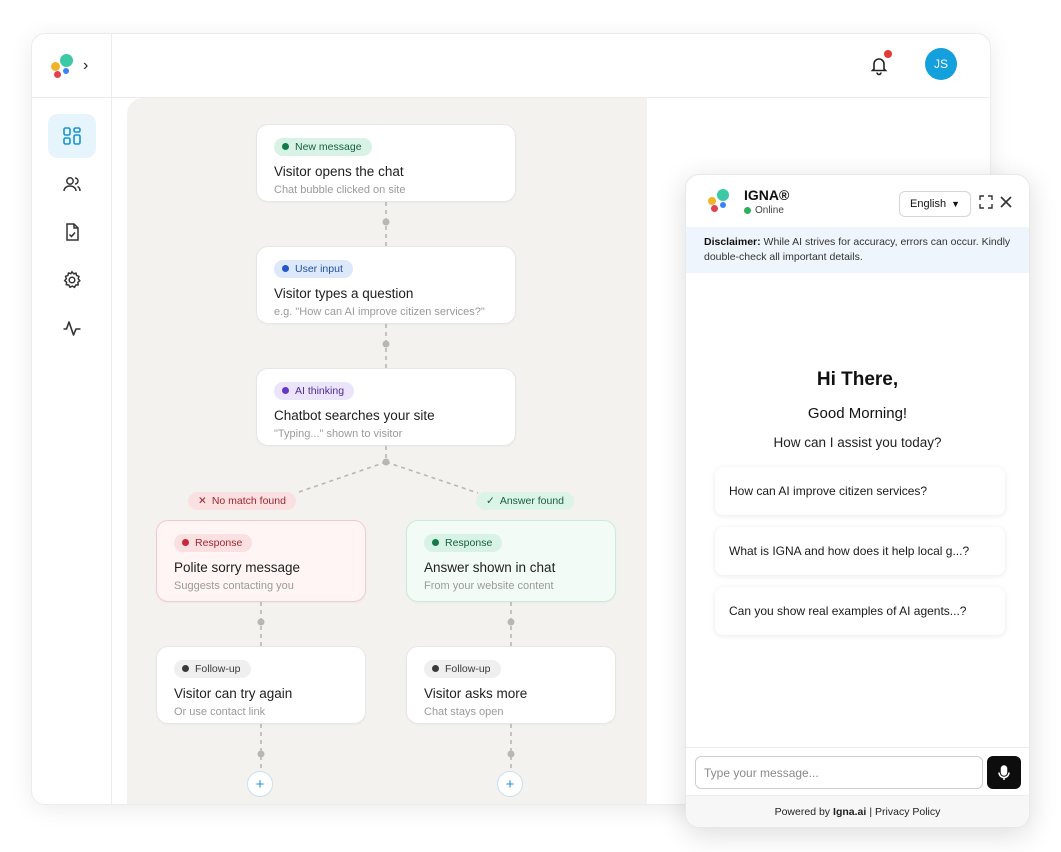  I want to click on node-tag: New message, so click(323, 146).